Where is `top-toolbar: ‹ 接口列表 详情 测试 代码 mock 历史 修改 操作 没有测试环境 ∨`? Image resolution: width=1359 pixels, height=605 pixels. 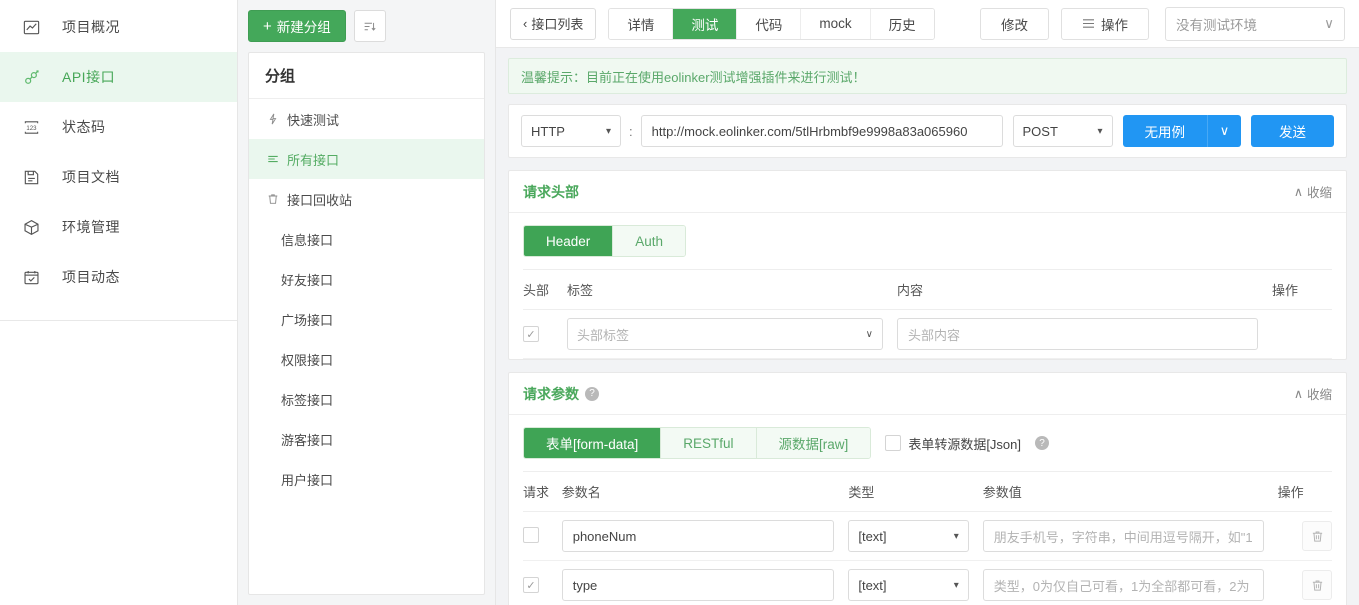
top-toolbar: ‹ 接口列表 详情 测试 代码 mock 历史 修改 操作 没有测试环境 ∨ is located at coordinates (927, 24).